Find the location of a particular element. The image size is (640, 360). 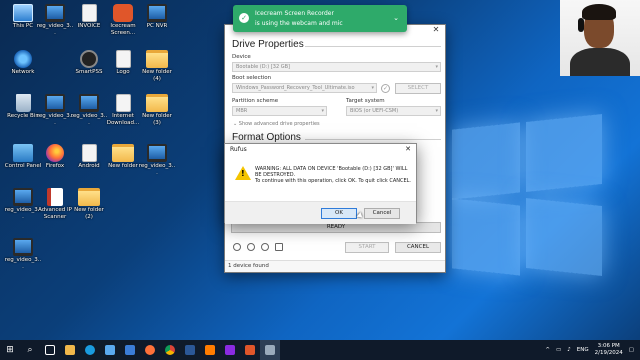

ok-button-label: OK is located at coordinates (339, 213).